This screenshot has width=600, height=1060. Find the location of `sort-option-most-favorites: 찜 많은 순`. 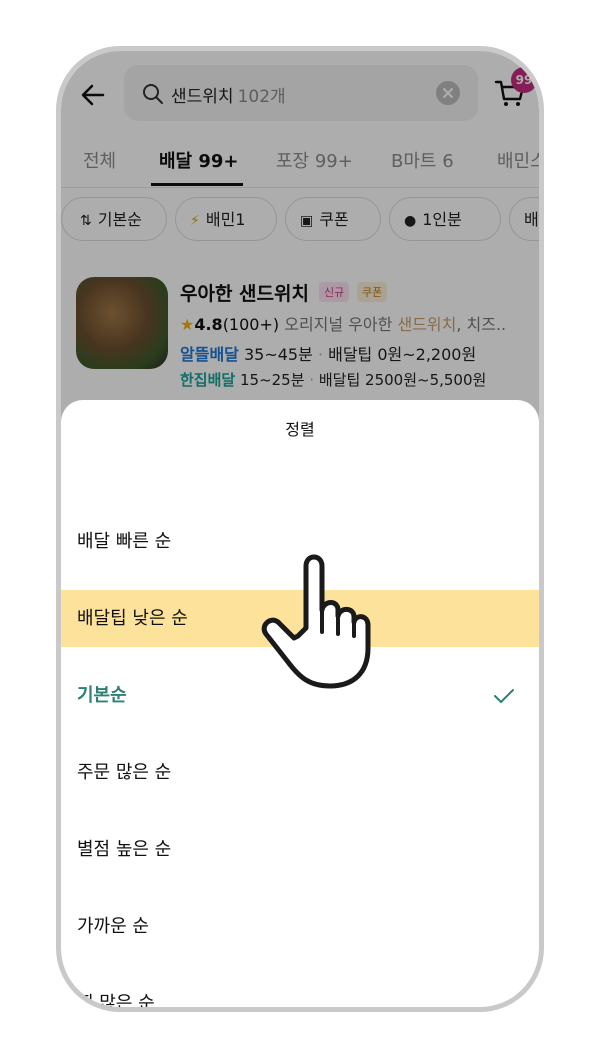

sort-option-most-favorites: 찜 많은 순 is located at coordinates (300, 991).